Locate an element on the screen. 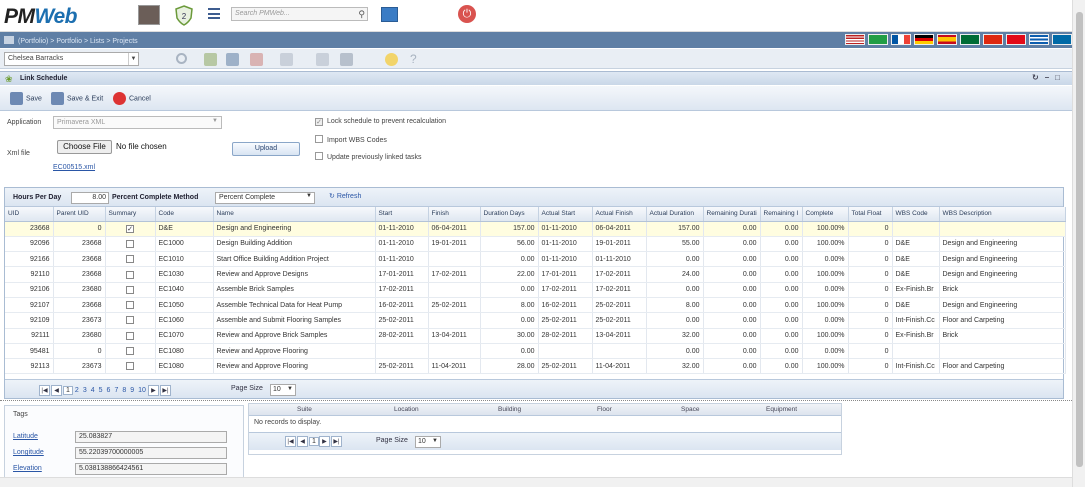  flag-br-icon is located at coordinates (878, 39).